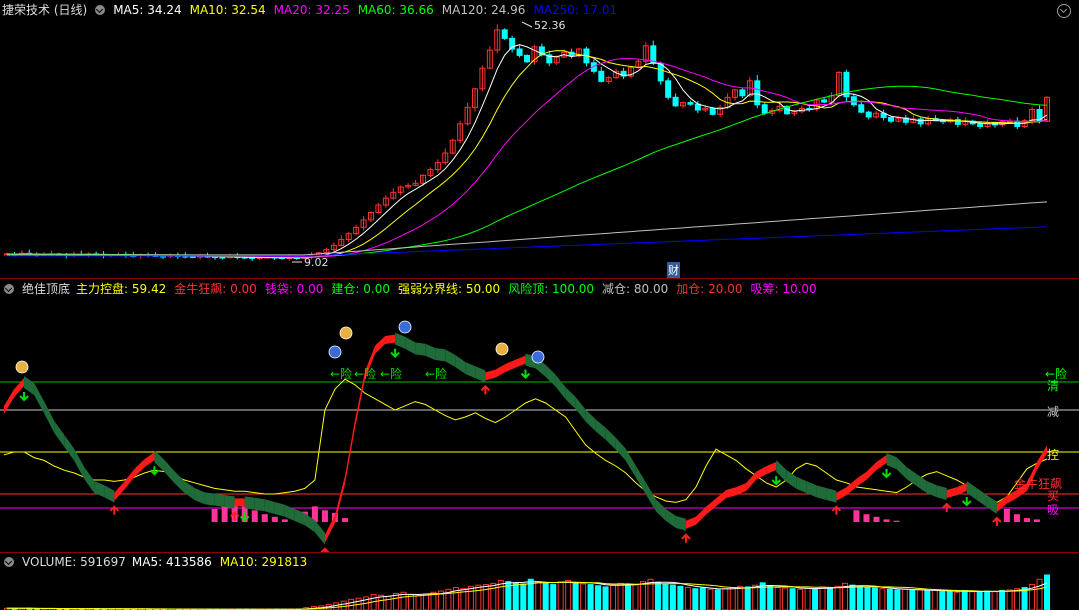 The width and height of the screenshot is (1079, 610). Describe the element at coordinates (538, 357) in the screenshot. I see `top-signal-icon` at that location.